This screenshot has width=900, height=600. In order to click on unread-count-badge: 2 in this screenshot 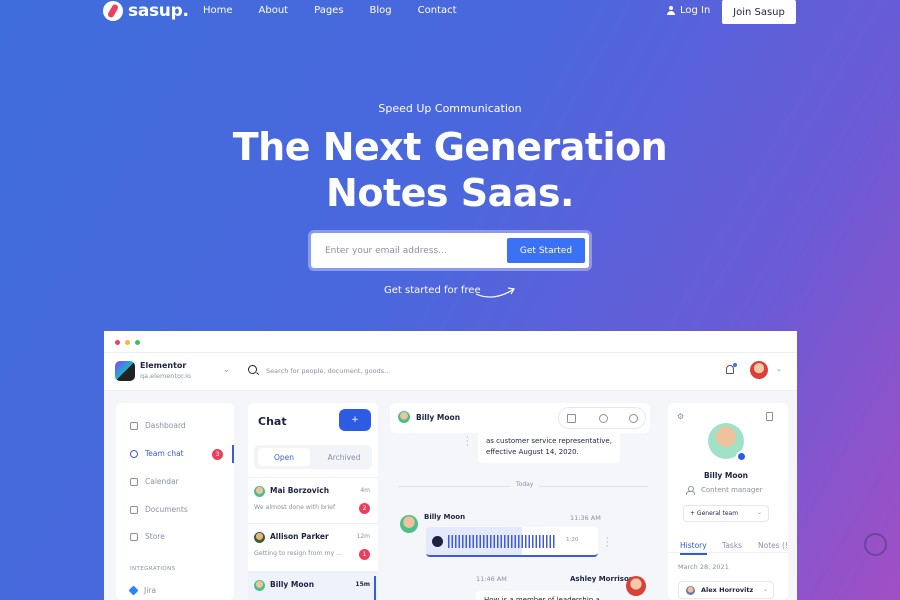, I will do `click(364, 508)`.